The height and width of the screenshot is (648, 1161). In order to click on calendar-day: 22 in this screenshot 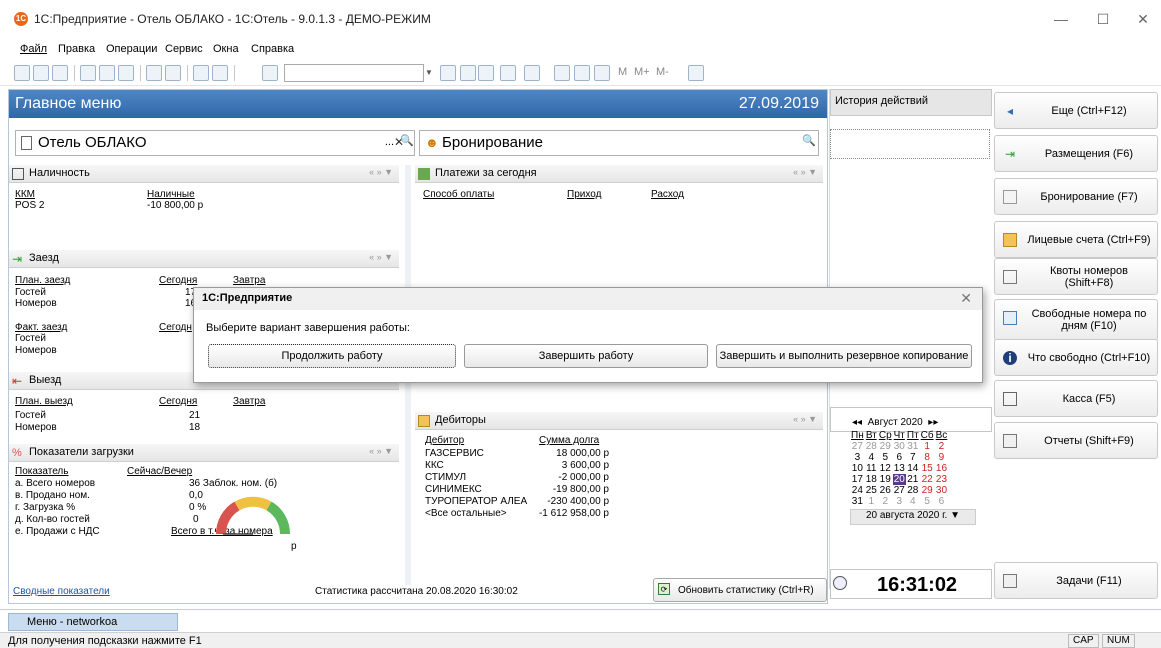, I will do `click(927, 479)`.